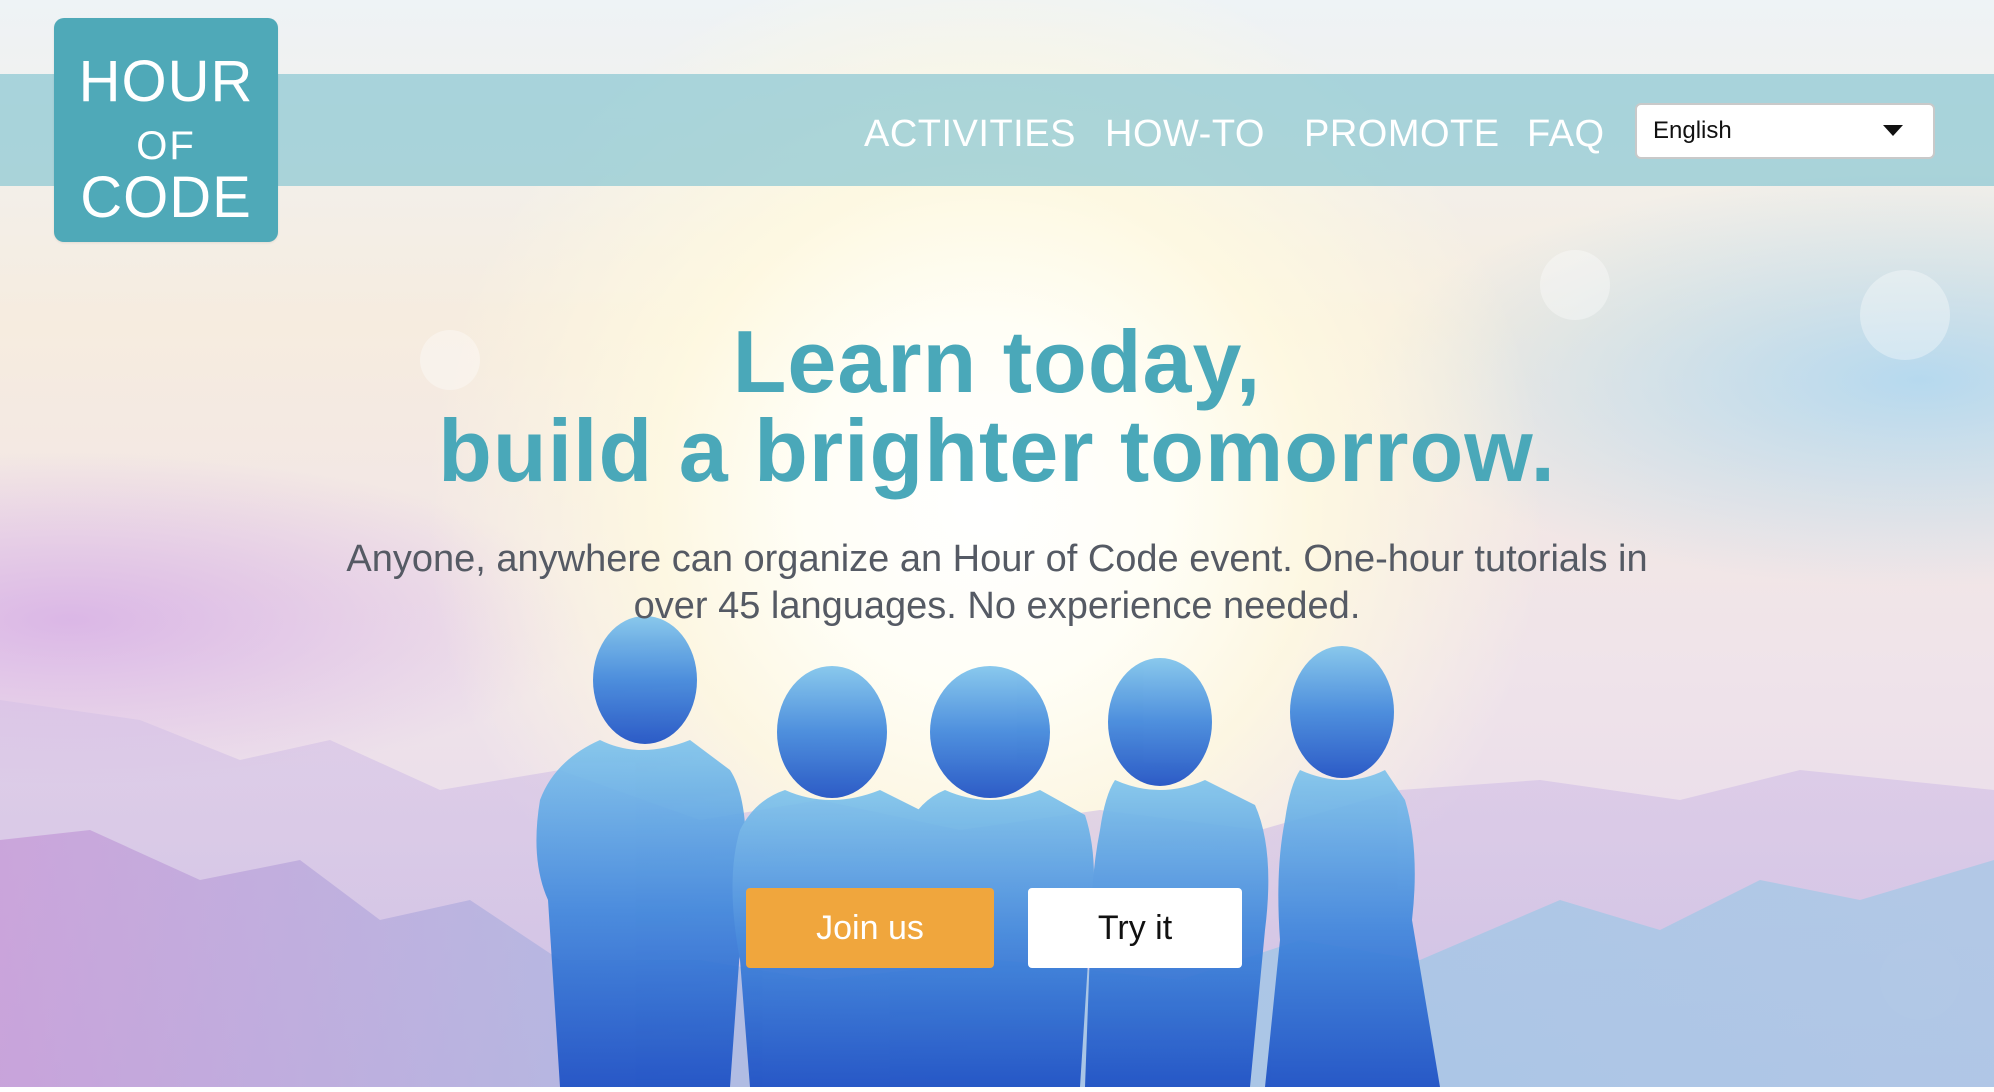  I want to click on language-select: English, so click(1785, 131).